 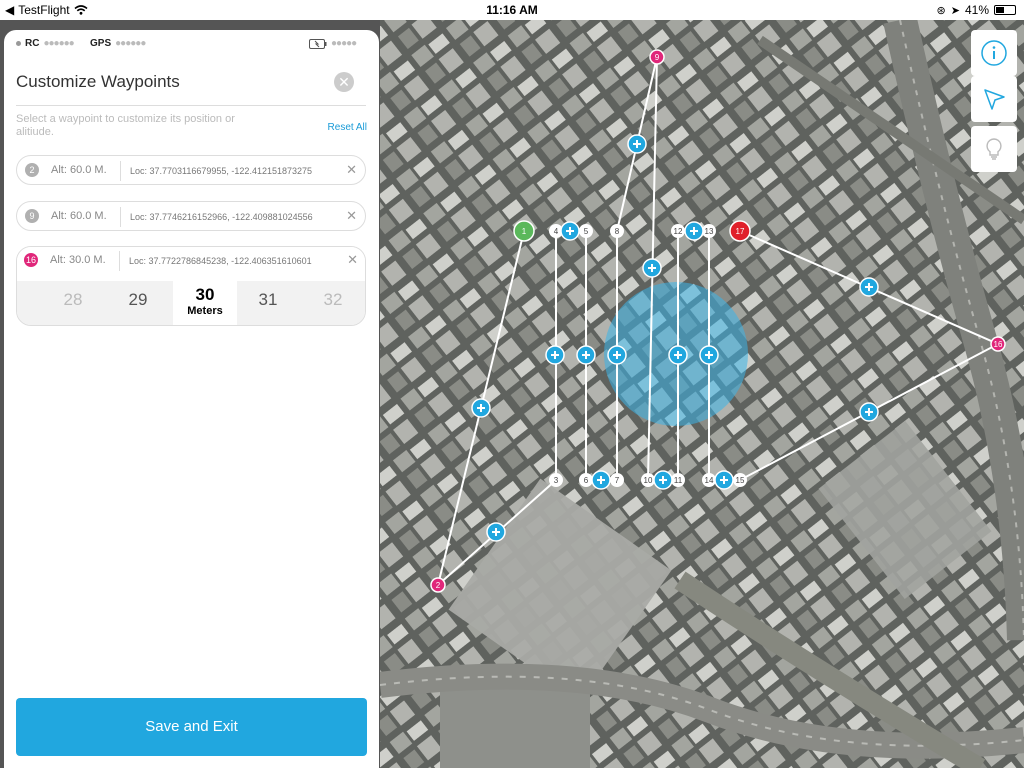 I want to click on save-and-exit-button: Save and Exit, so click(x=191, y=727).